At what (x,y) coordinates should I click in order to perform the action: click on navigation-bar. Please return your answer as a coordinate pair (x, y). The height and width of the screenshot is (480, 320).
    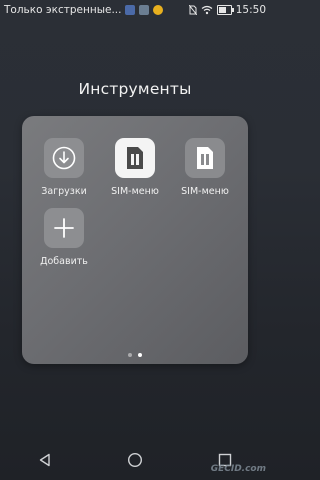
    Looking at the image, I should click on (135, 460).